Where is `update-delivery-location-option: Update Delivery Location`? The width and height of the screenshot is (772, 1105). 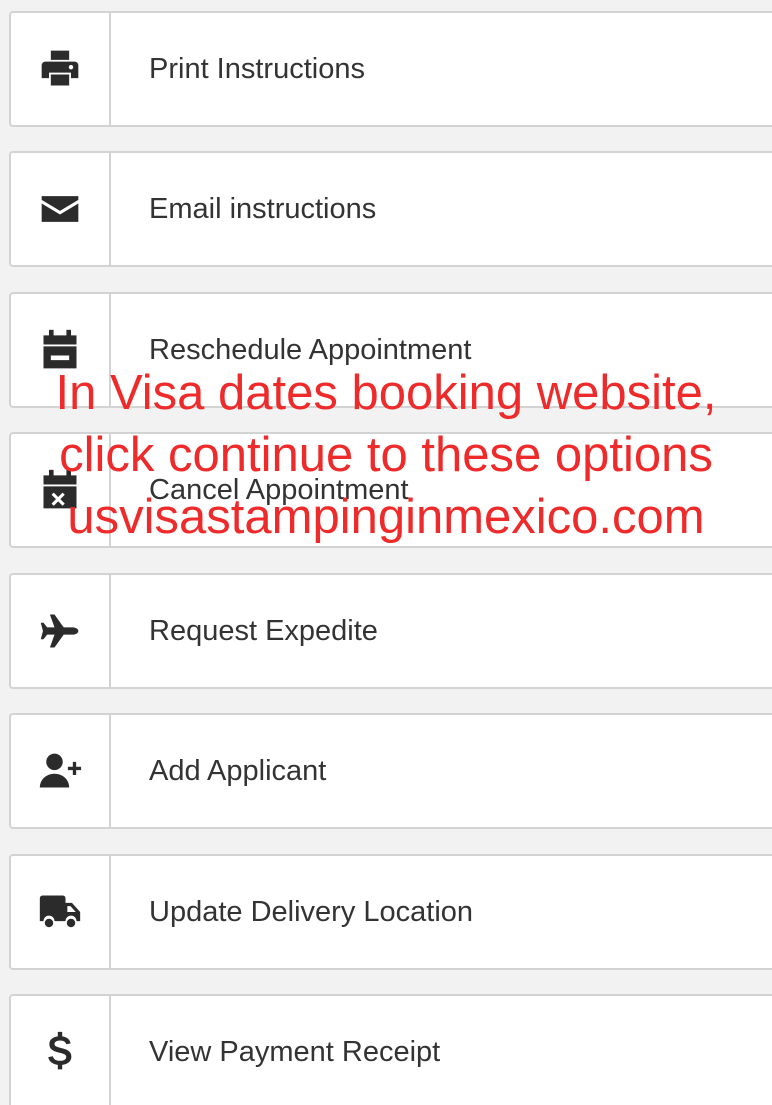
update-delivery-location-option: Update Delivery Location is located at coordinates (390, 912).